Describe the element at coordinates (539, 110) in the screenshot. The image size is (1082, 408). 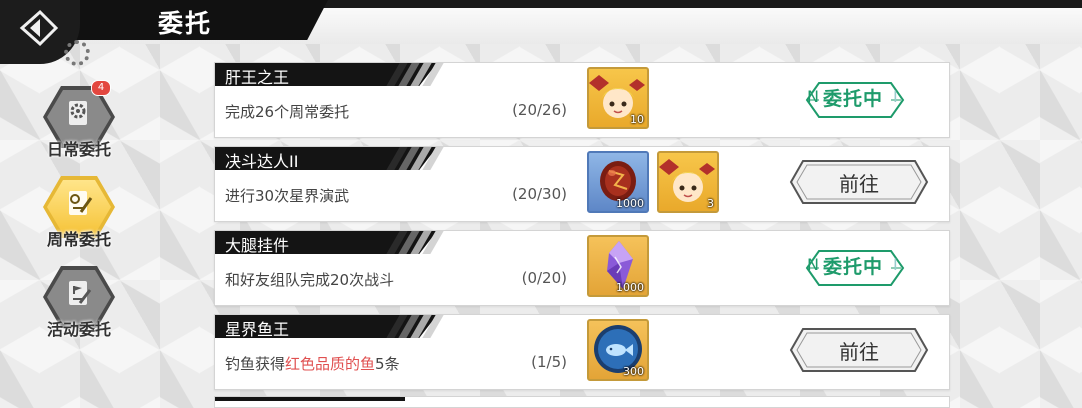
I see `task-progress: (20/26)` at that location.